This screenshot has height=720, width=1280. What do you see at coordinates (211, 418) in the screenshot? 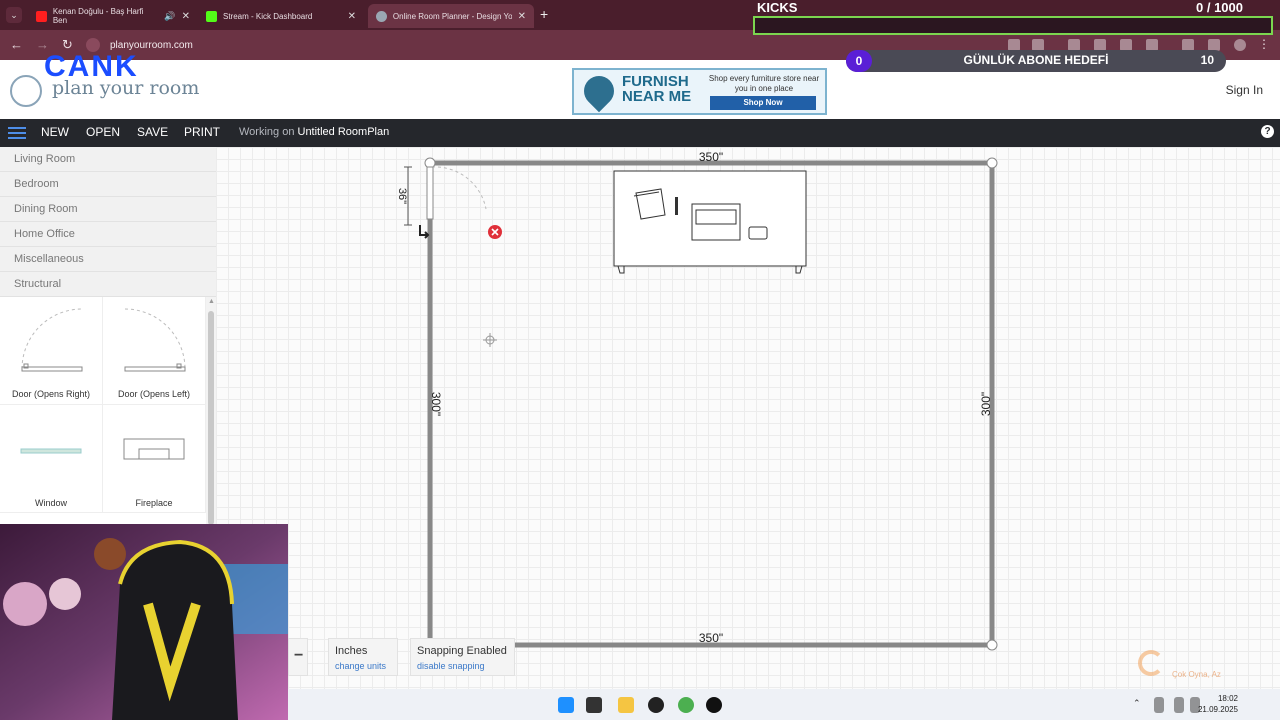
I see `scrollbar-thumb` at bounding box center [211, 418].